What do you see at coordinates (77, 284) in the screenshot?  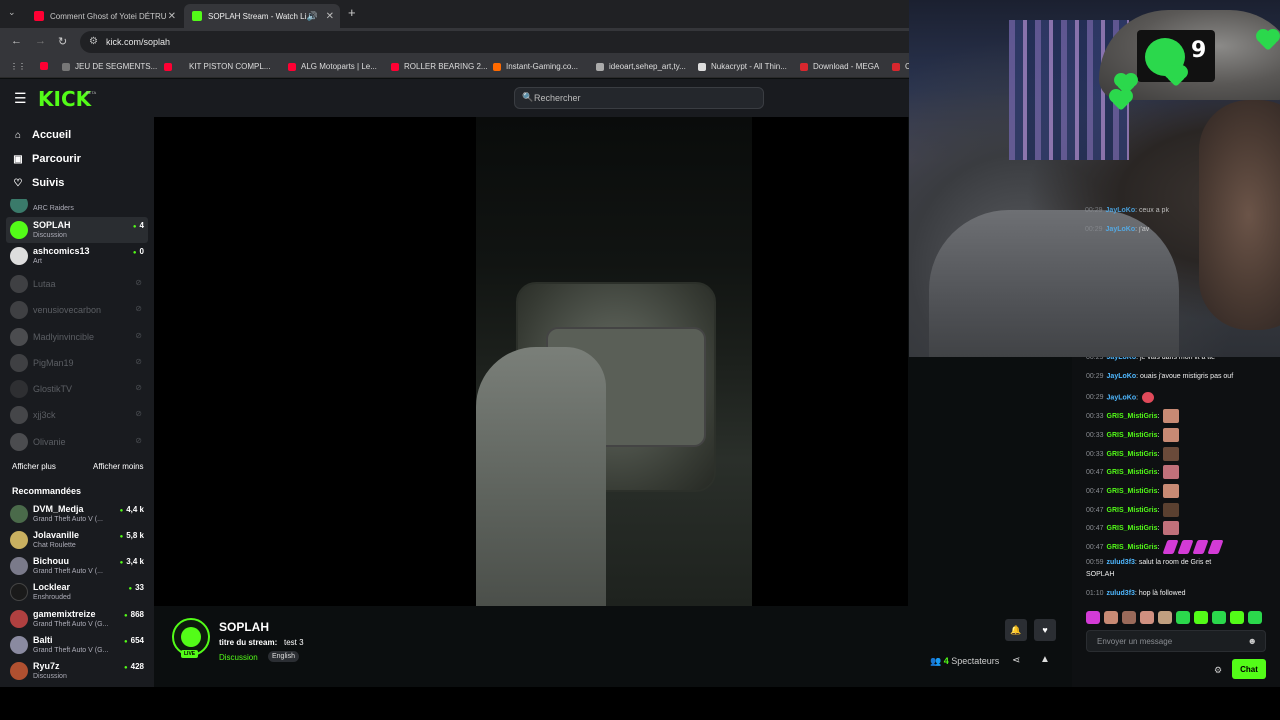 I see `sidebar-channel: Lutaa ⊘` at bounding box center [77, 284].